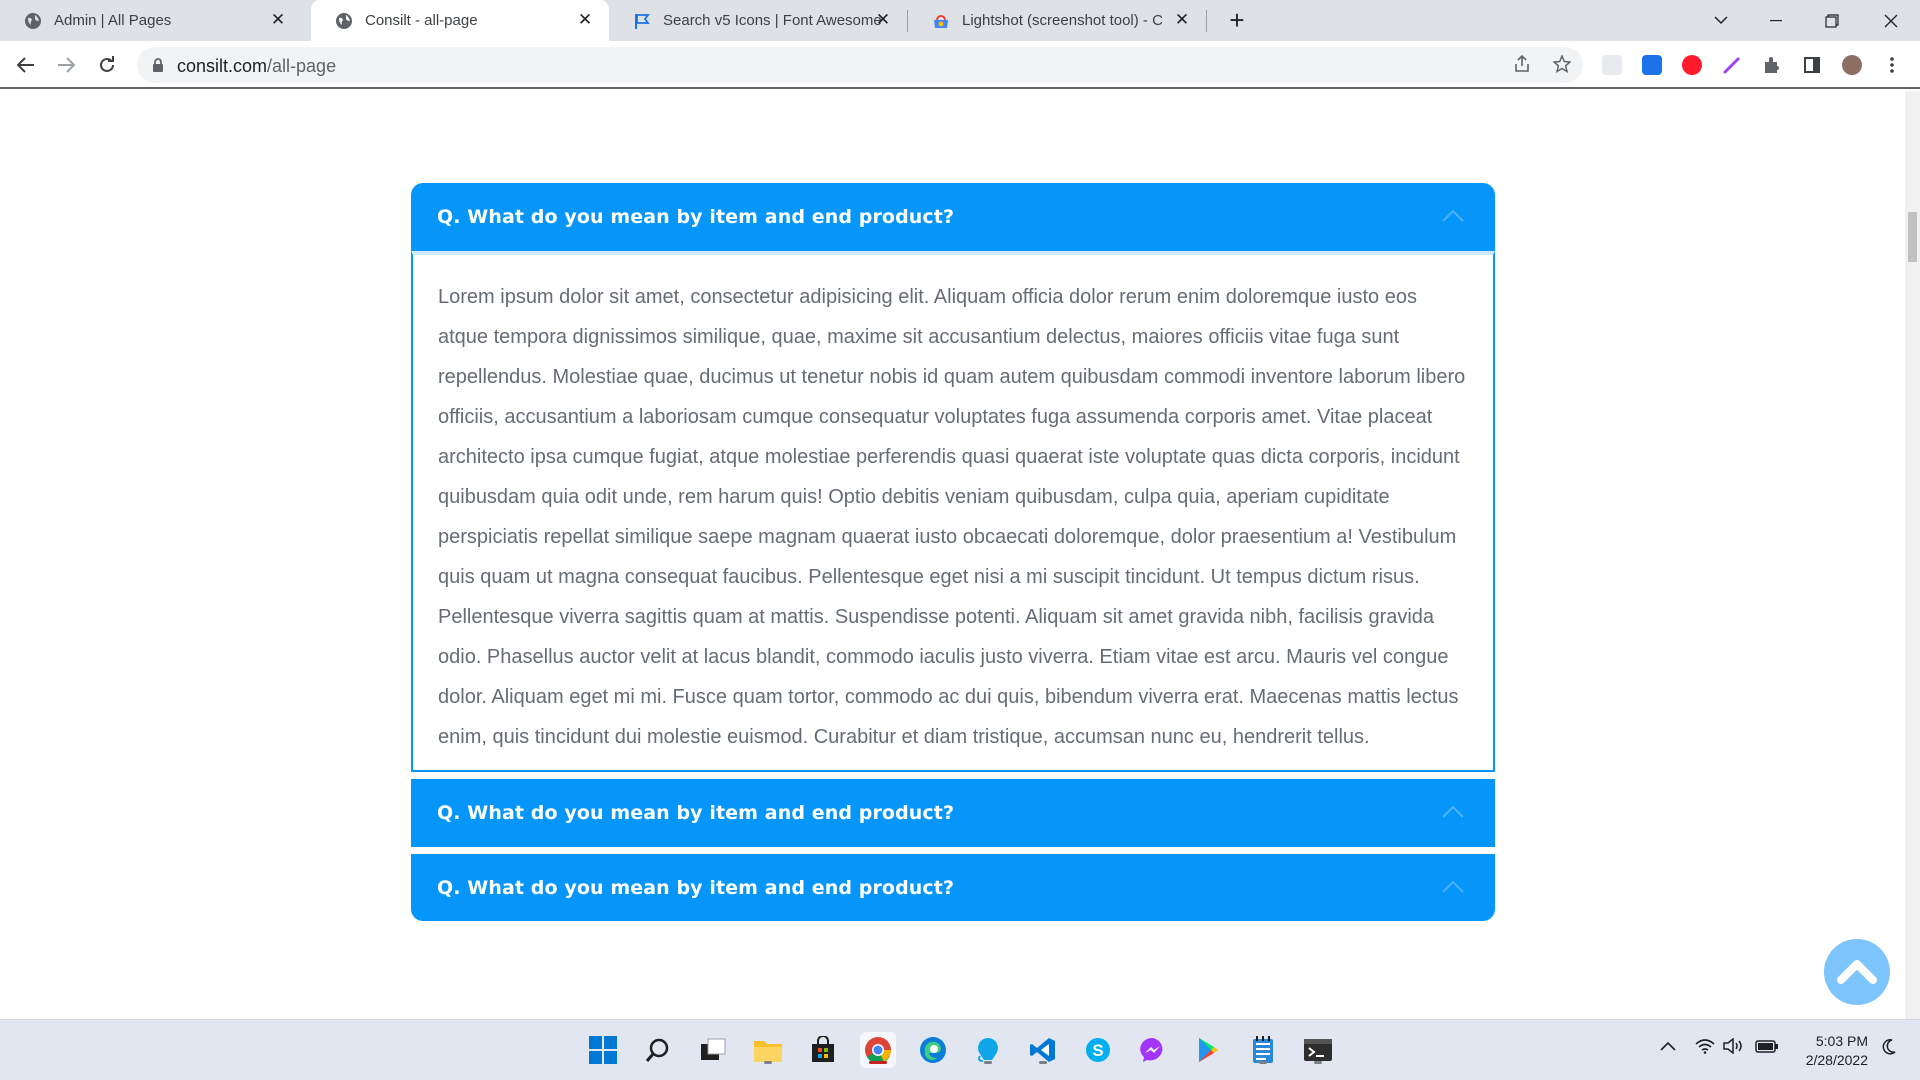  I want to click on new-tab-button: +, so click(1237, 21).